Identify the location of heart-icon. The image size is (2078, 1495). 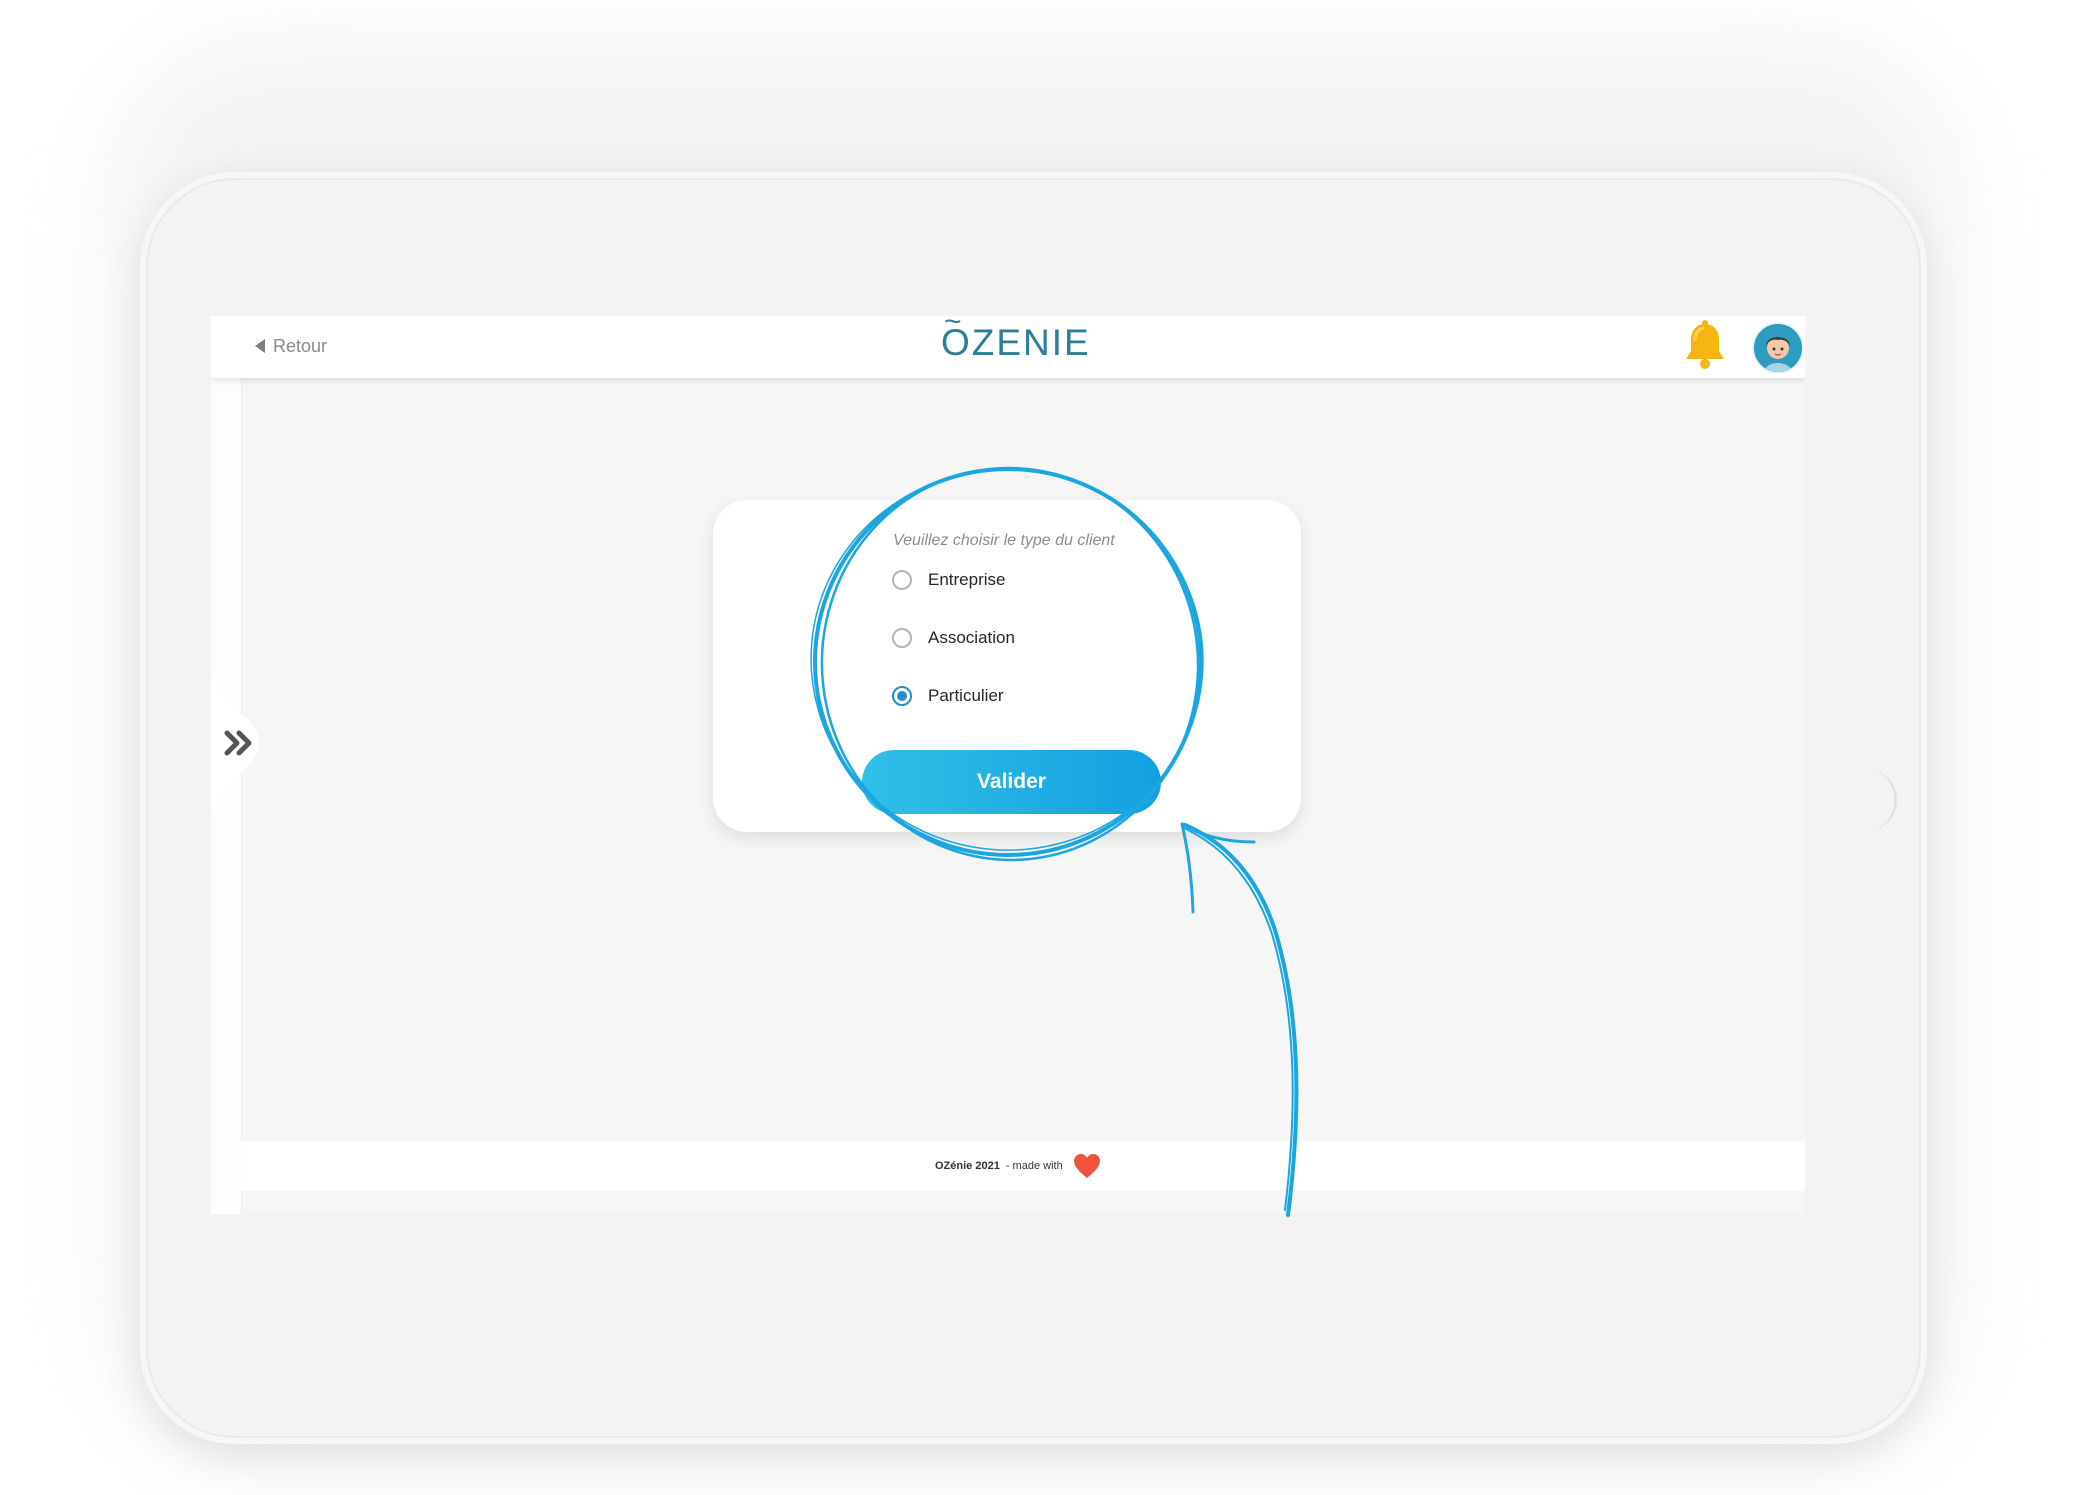
(1086, 1166).